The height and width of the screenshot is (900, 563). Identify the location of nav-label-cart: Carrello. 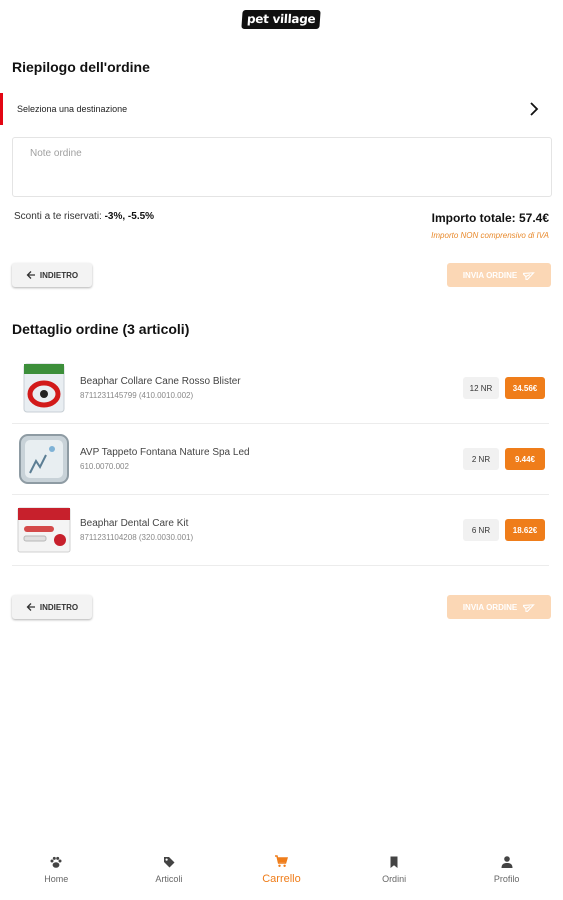
(281, 878).